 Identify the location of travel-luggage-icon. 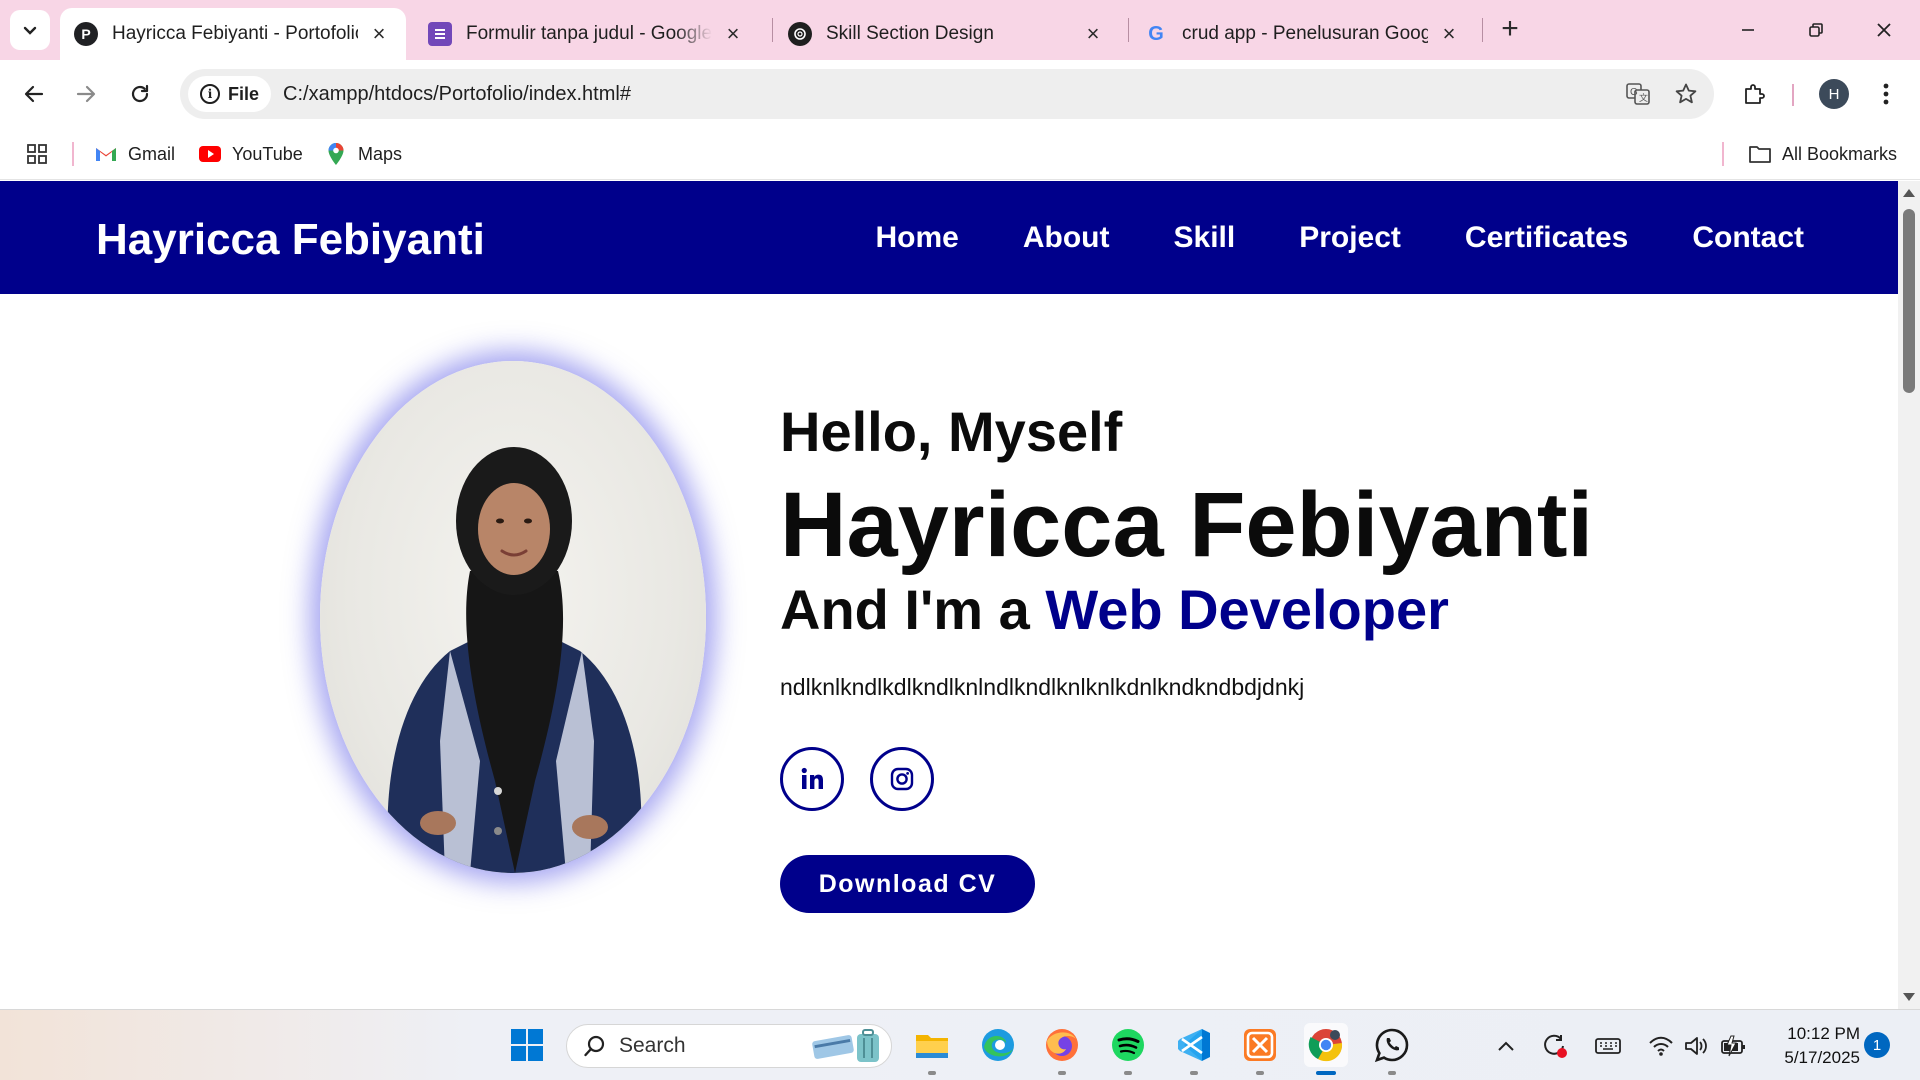
(845, 1045).